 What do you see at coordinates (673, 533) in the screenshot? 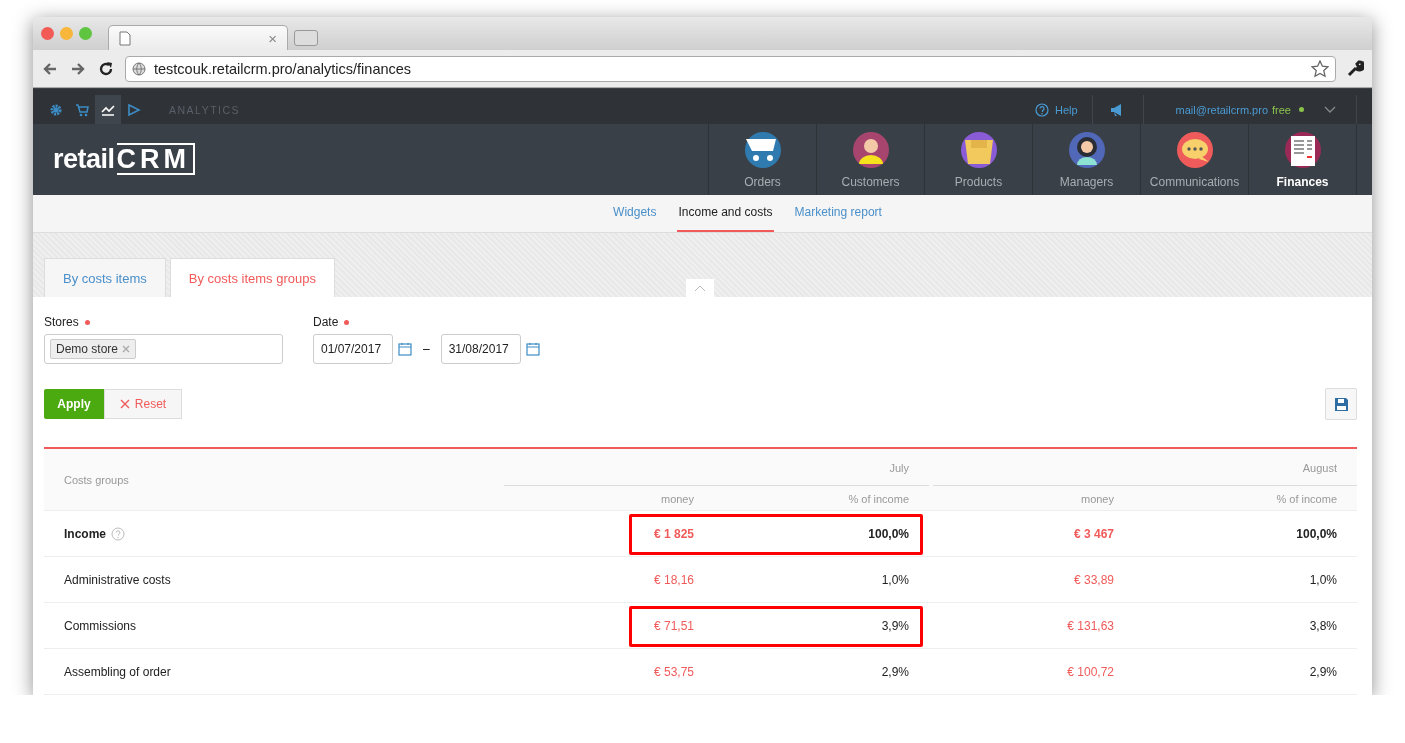
I see `table-cell-text: € 1 825` at bounding box center [673, 533].